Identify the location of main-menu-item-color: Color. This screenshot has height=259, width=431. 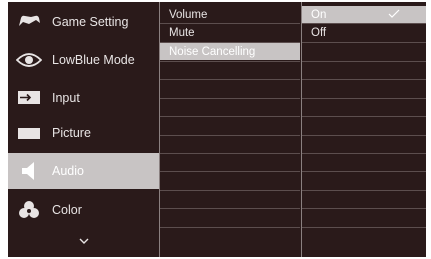
(83, 210).